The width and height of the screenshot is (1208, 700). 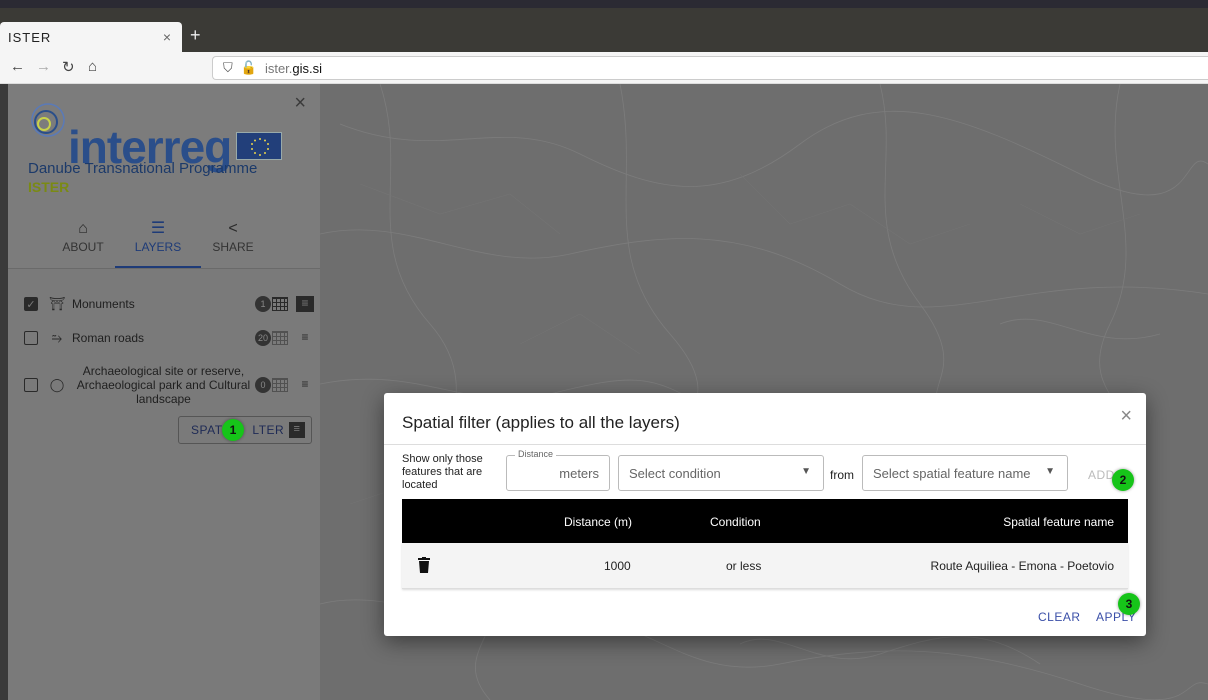 What do you see at coordinates (195, 35) in the screenshot?
I see `new-tab-icon: +` at bounding box center [195, 35].